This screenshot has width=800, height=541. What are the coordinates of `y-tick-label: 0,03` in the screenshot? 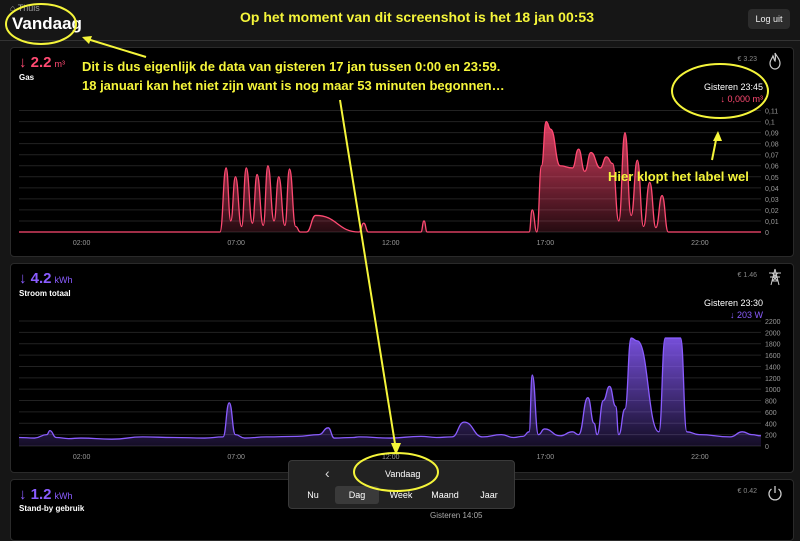 It's located at (772, 200).